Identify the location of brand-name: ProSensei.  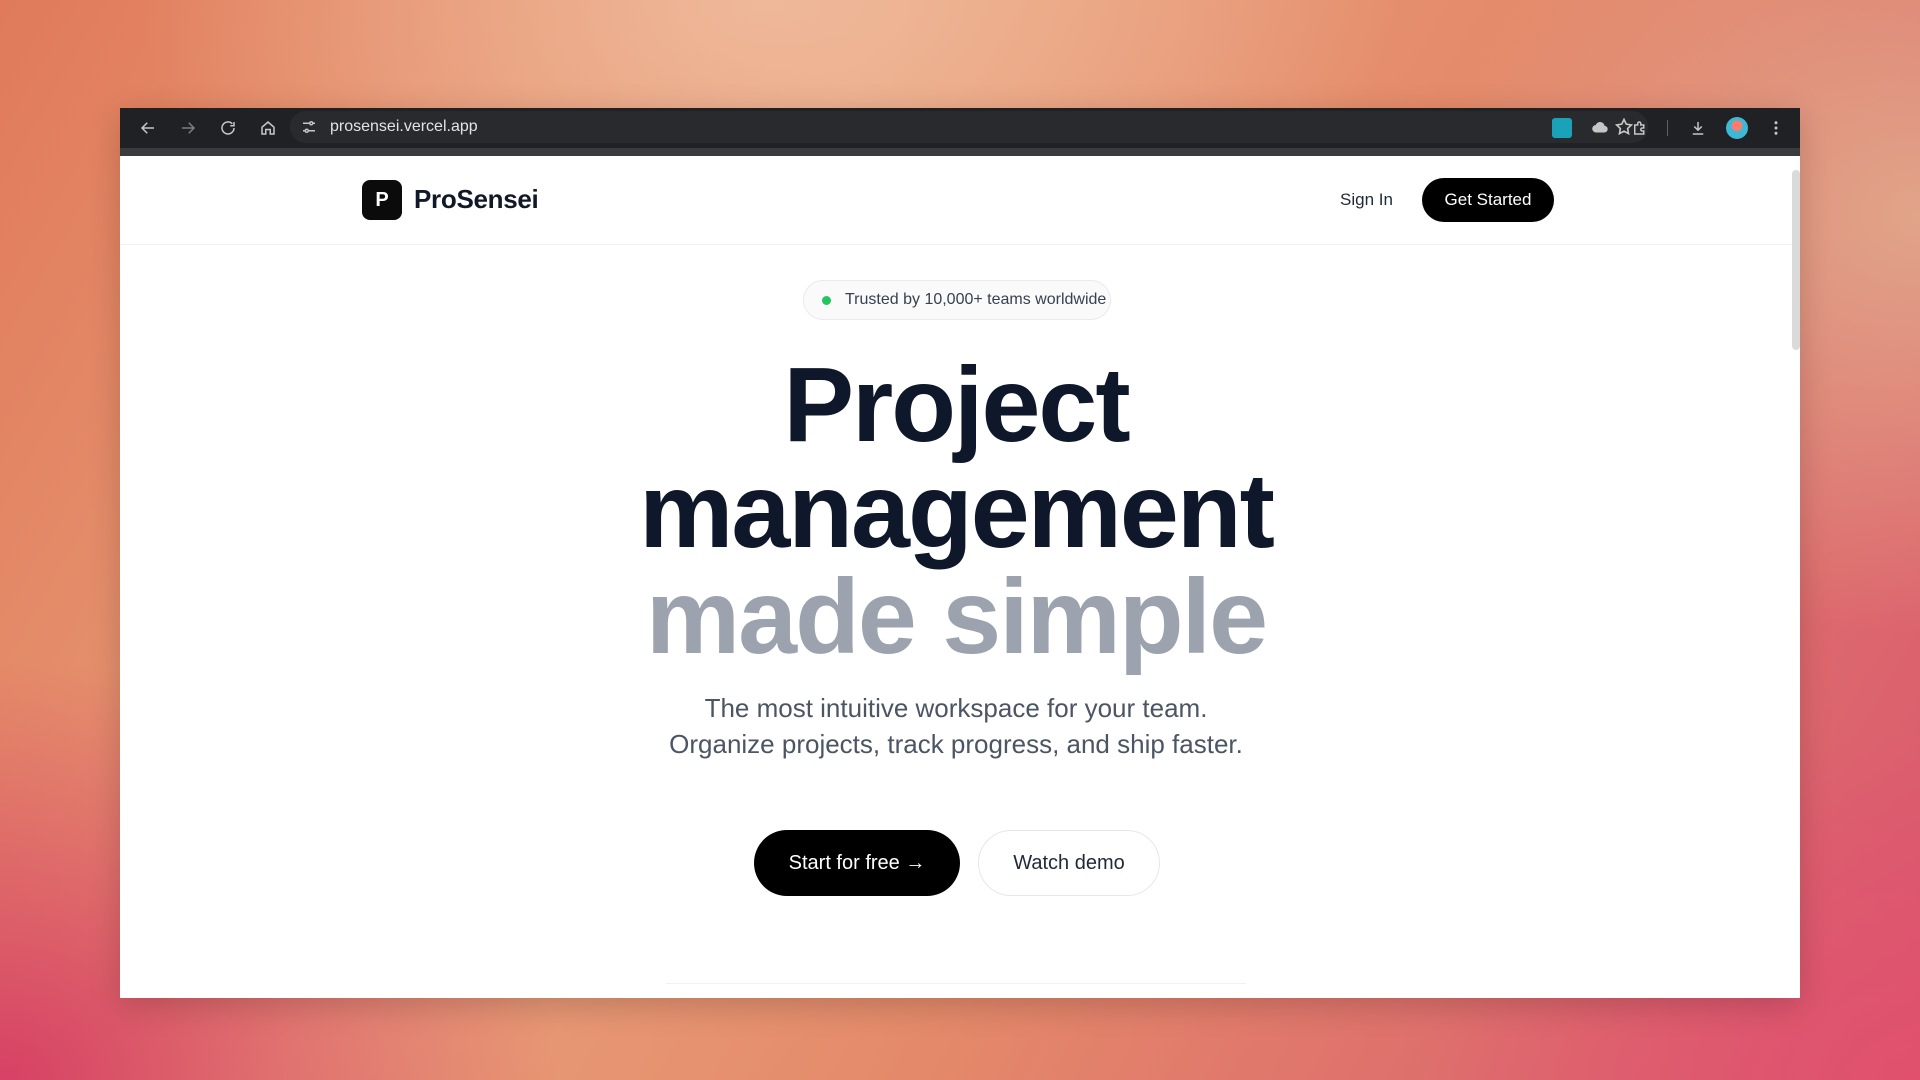
(476, 199).